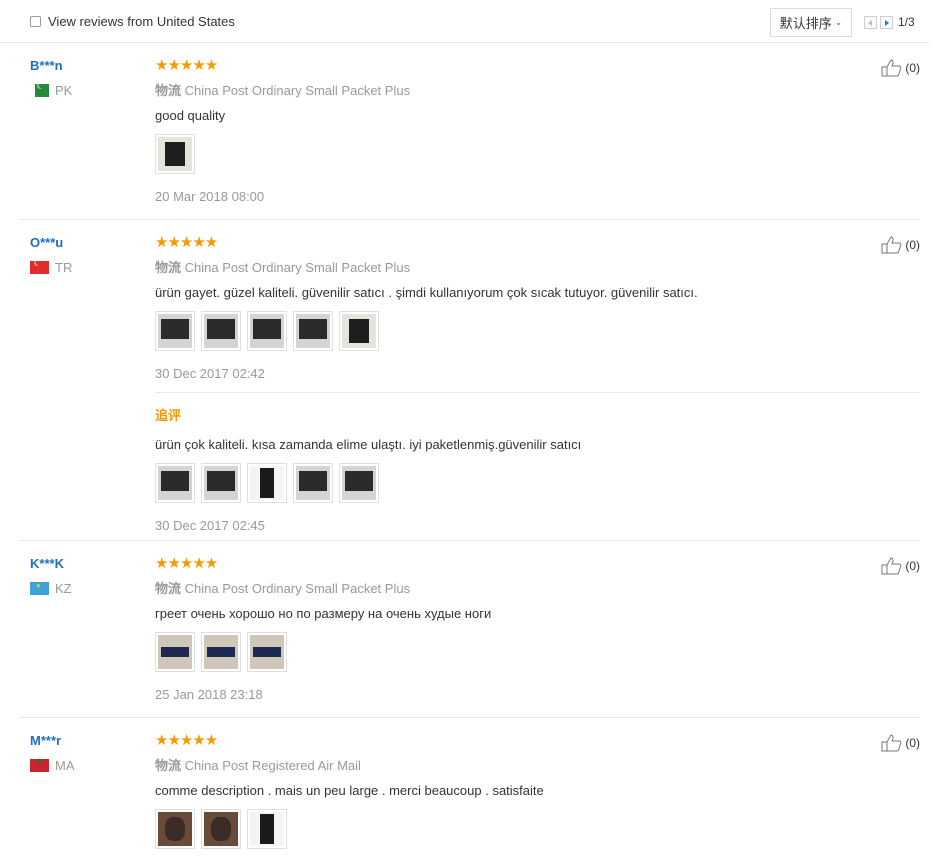 This screenshot has width=936, height=858. Describe the element at coordinates (537, 392) in the screenshot. I see `followup-divider` at that location.